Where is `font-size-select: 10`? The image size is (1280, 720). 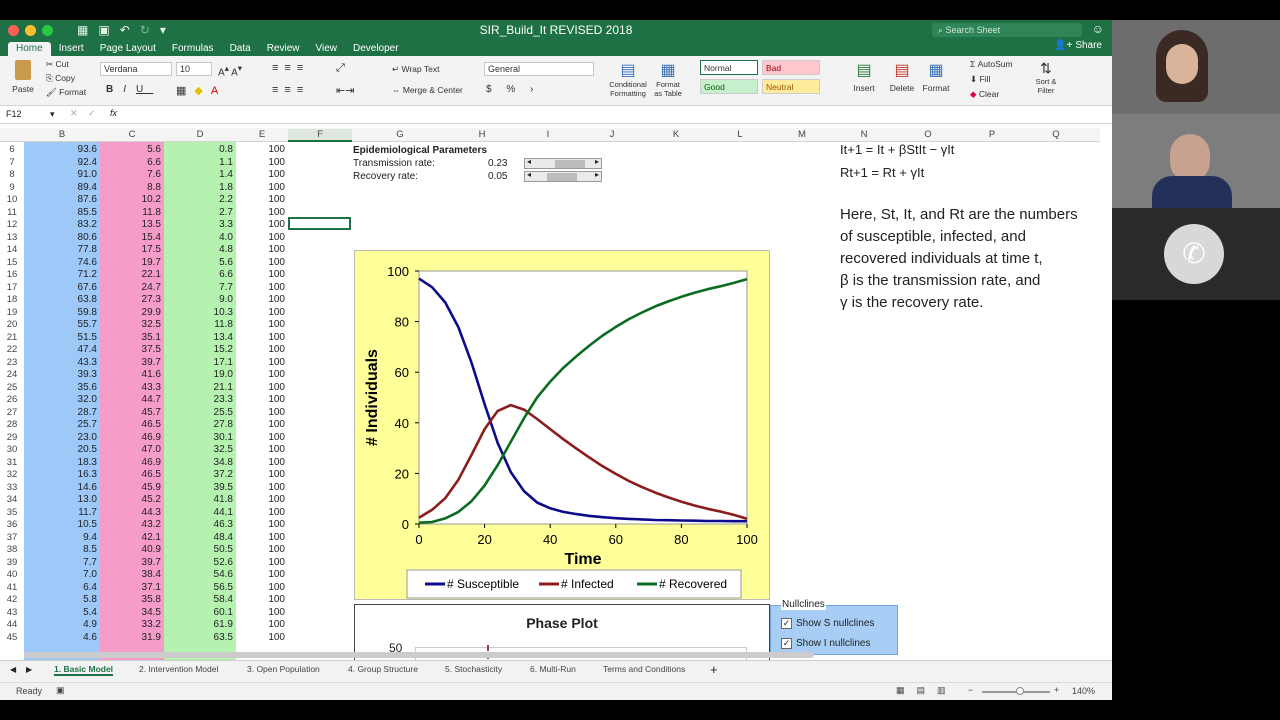 font-size-select: 10 is located at coordinates (194, 69).